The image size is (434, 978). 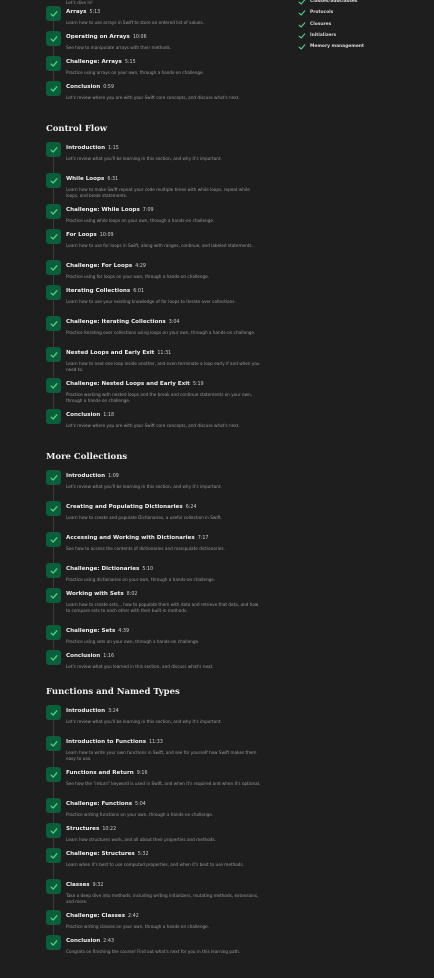 I want to click on sidebar-topic-label: Classes/Subclasses, so click(x=333, y=2).